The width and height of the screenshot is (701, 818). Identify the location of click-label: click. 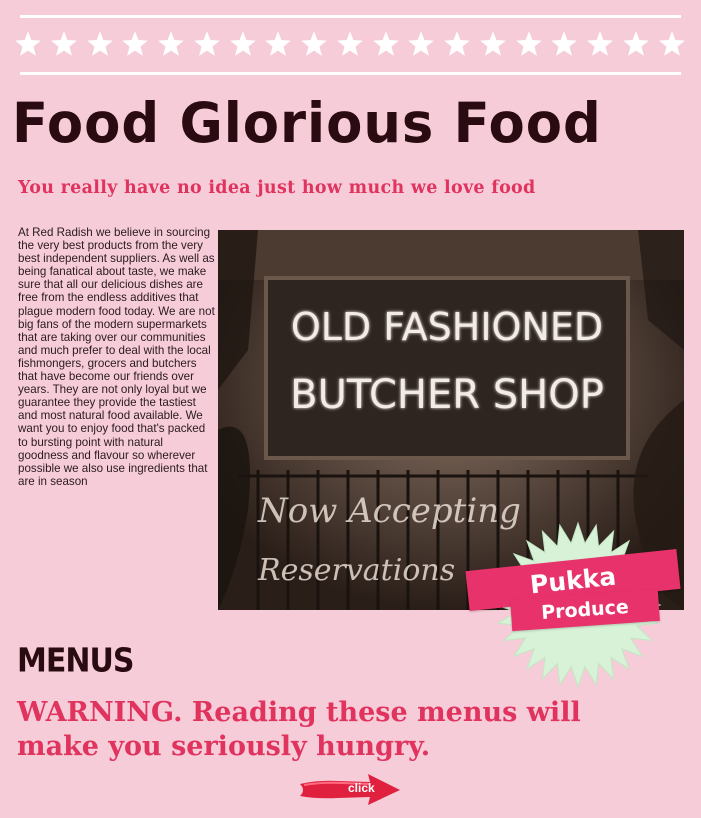
(361, 788).